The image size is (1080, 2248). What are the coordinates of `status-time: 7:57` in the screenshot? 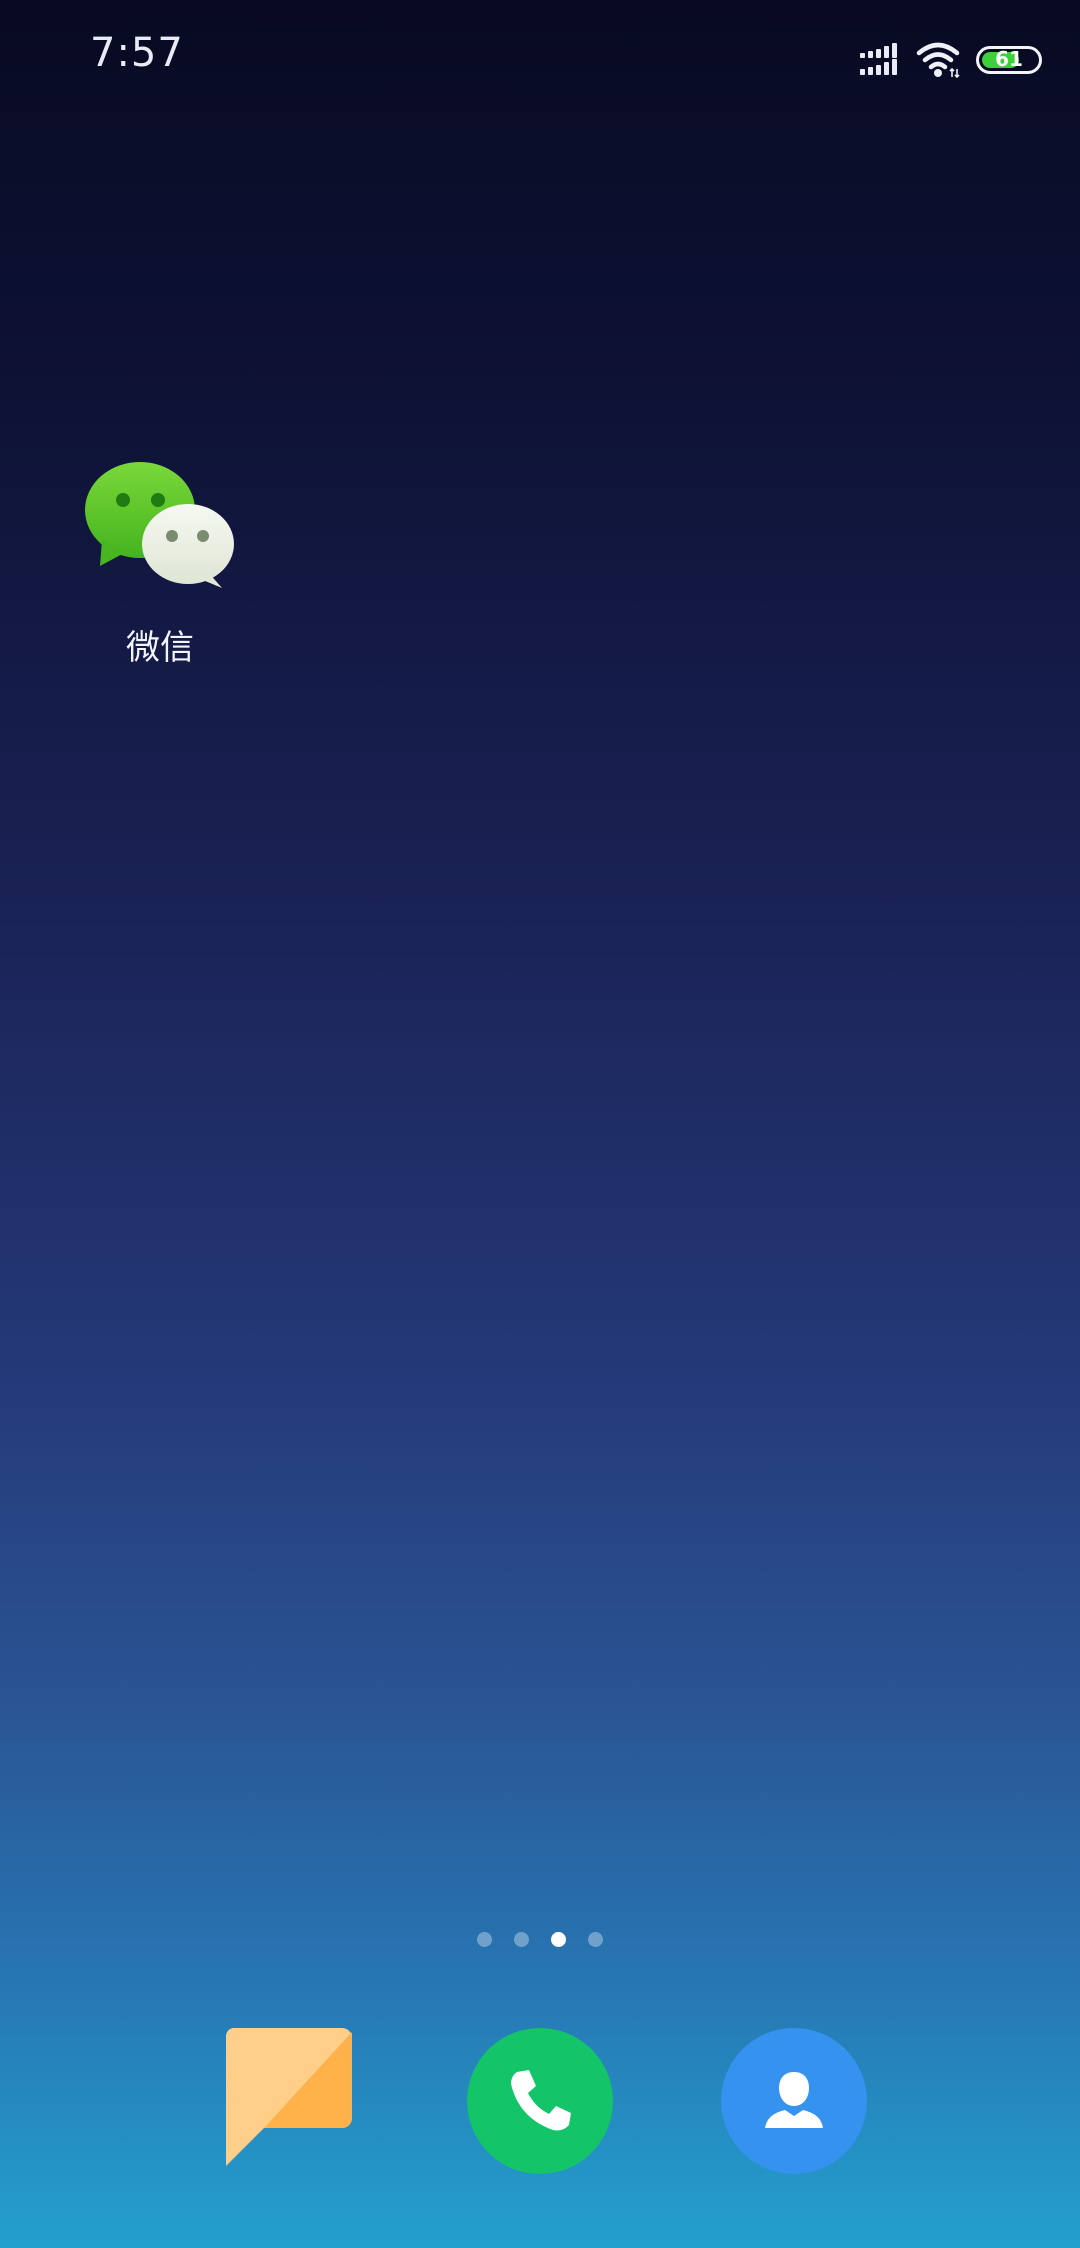 It's located at (137, 53).